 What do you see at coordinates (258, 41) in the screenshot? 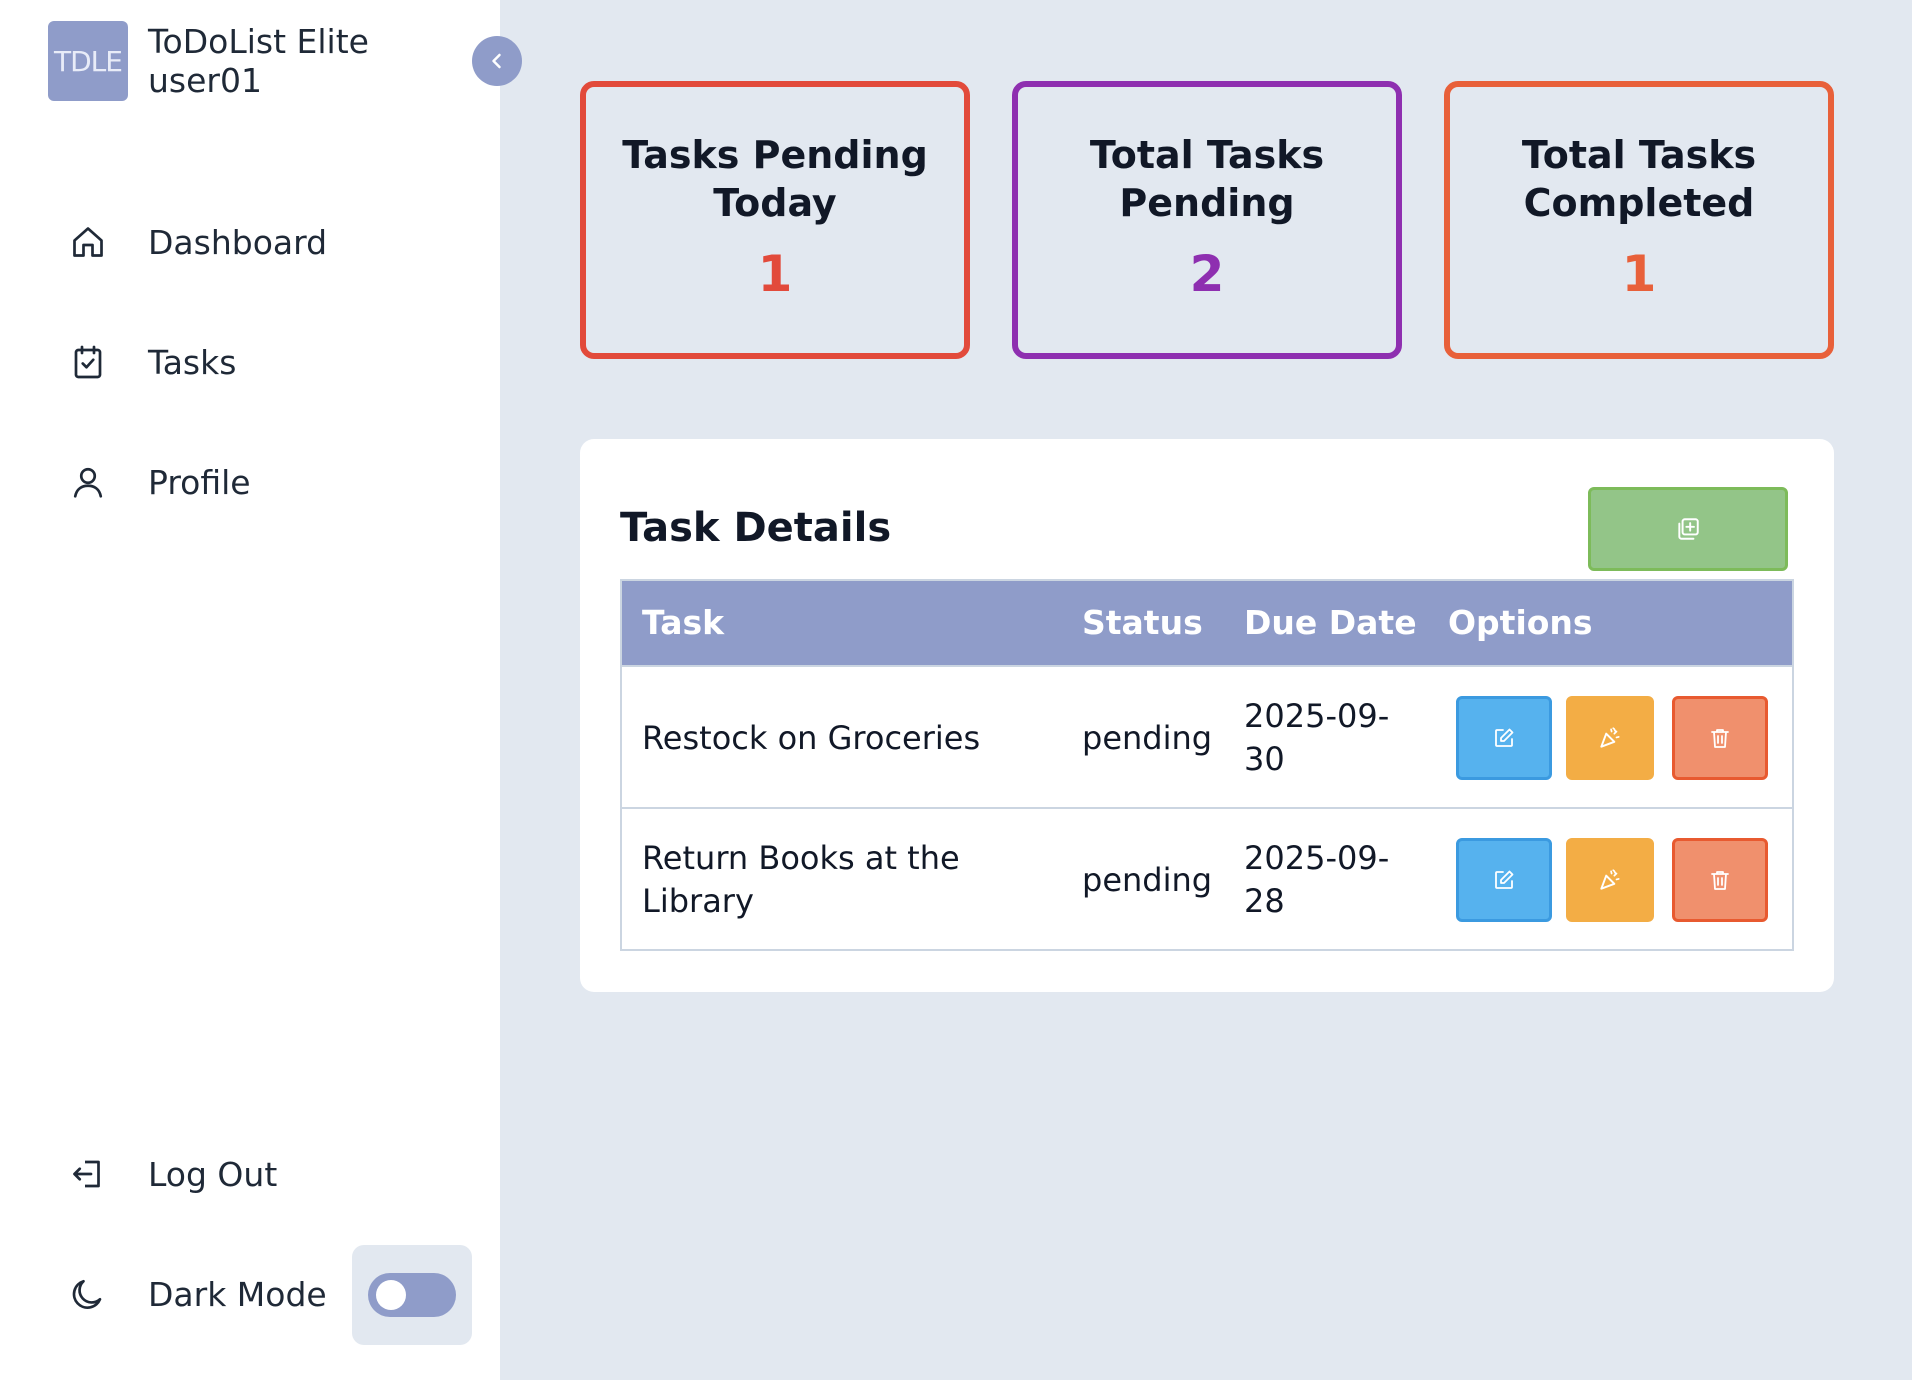
I see `app-name: ToDoList Elite` at bounding box center [258, 41].